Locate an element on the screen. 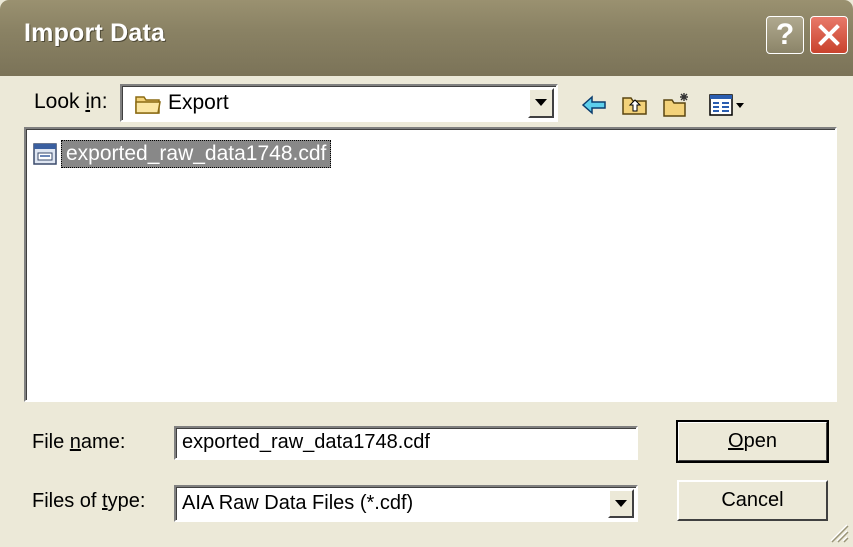 This screenshot has height=547, width=853. open-button: Open is located at coordinates (752, 441).